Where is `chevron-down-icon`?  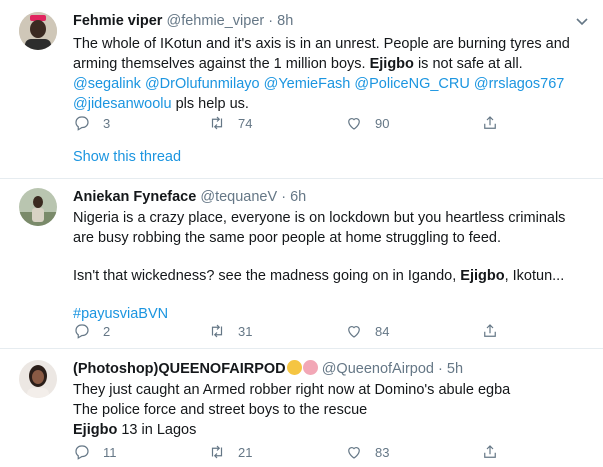
chevron-down-icon is located at coordinates (582, 21).